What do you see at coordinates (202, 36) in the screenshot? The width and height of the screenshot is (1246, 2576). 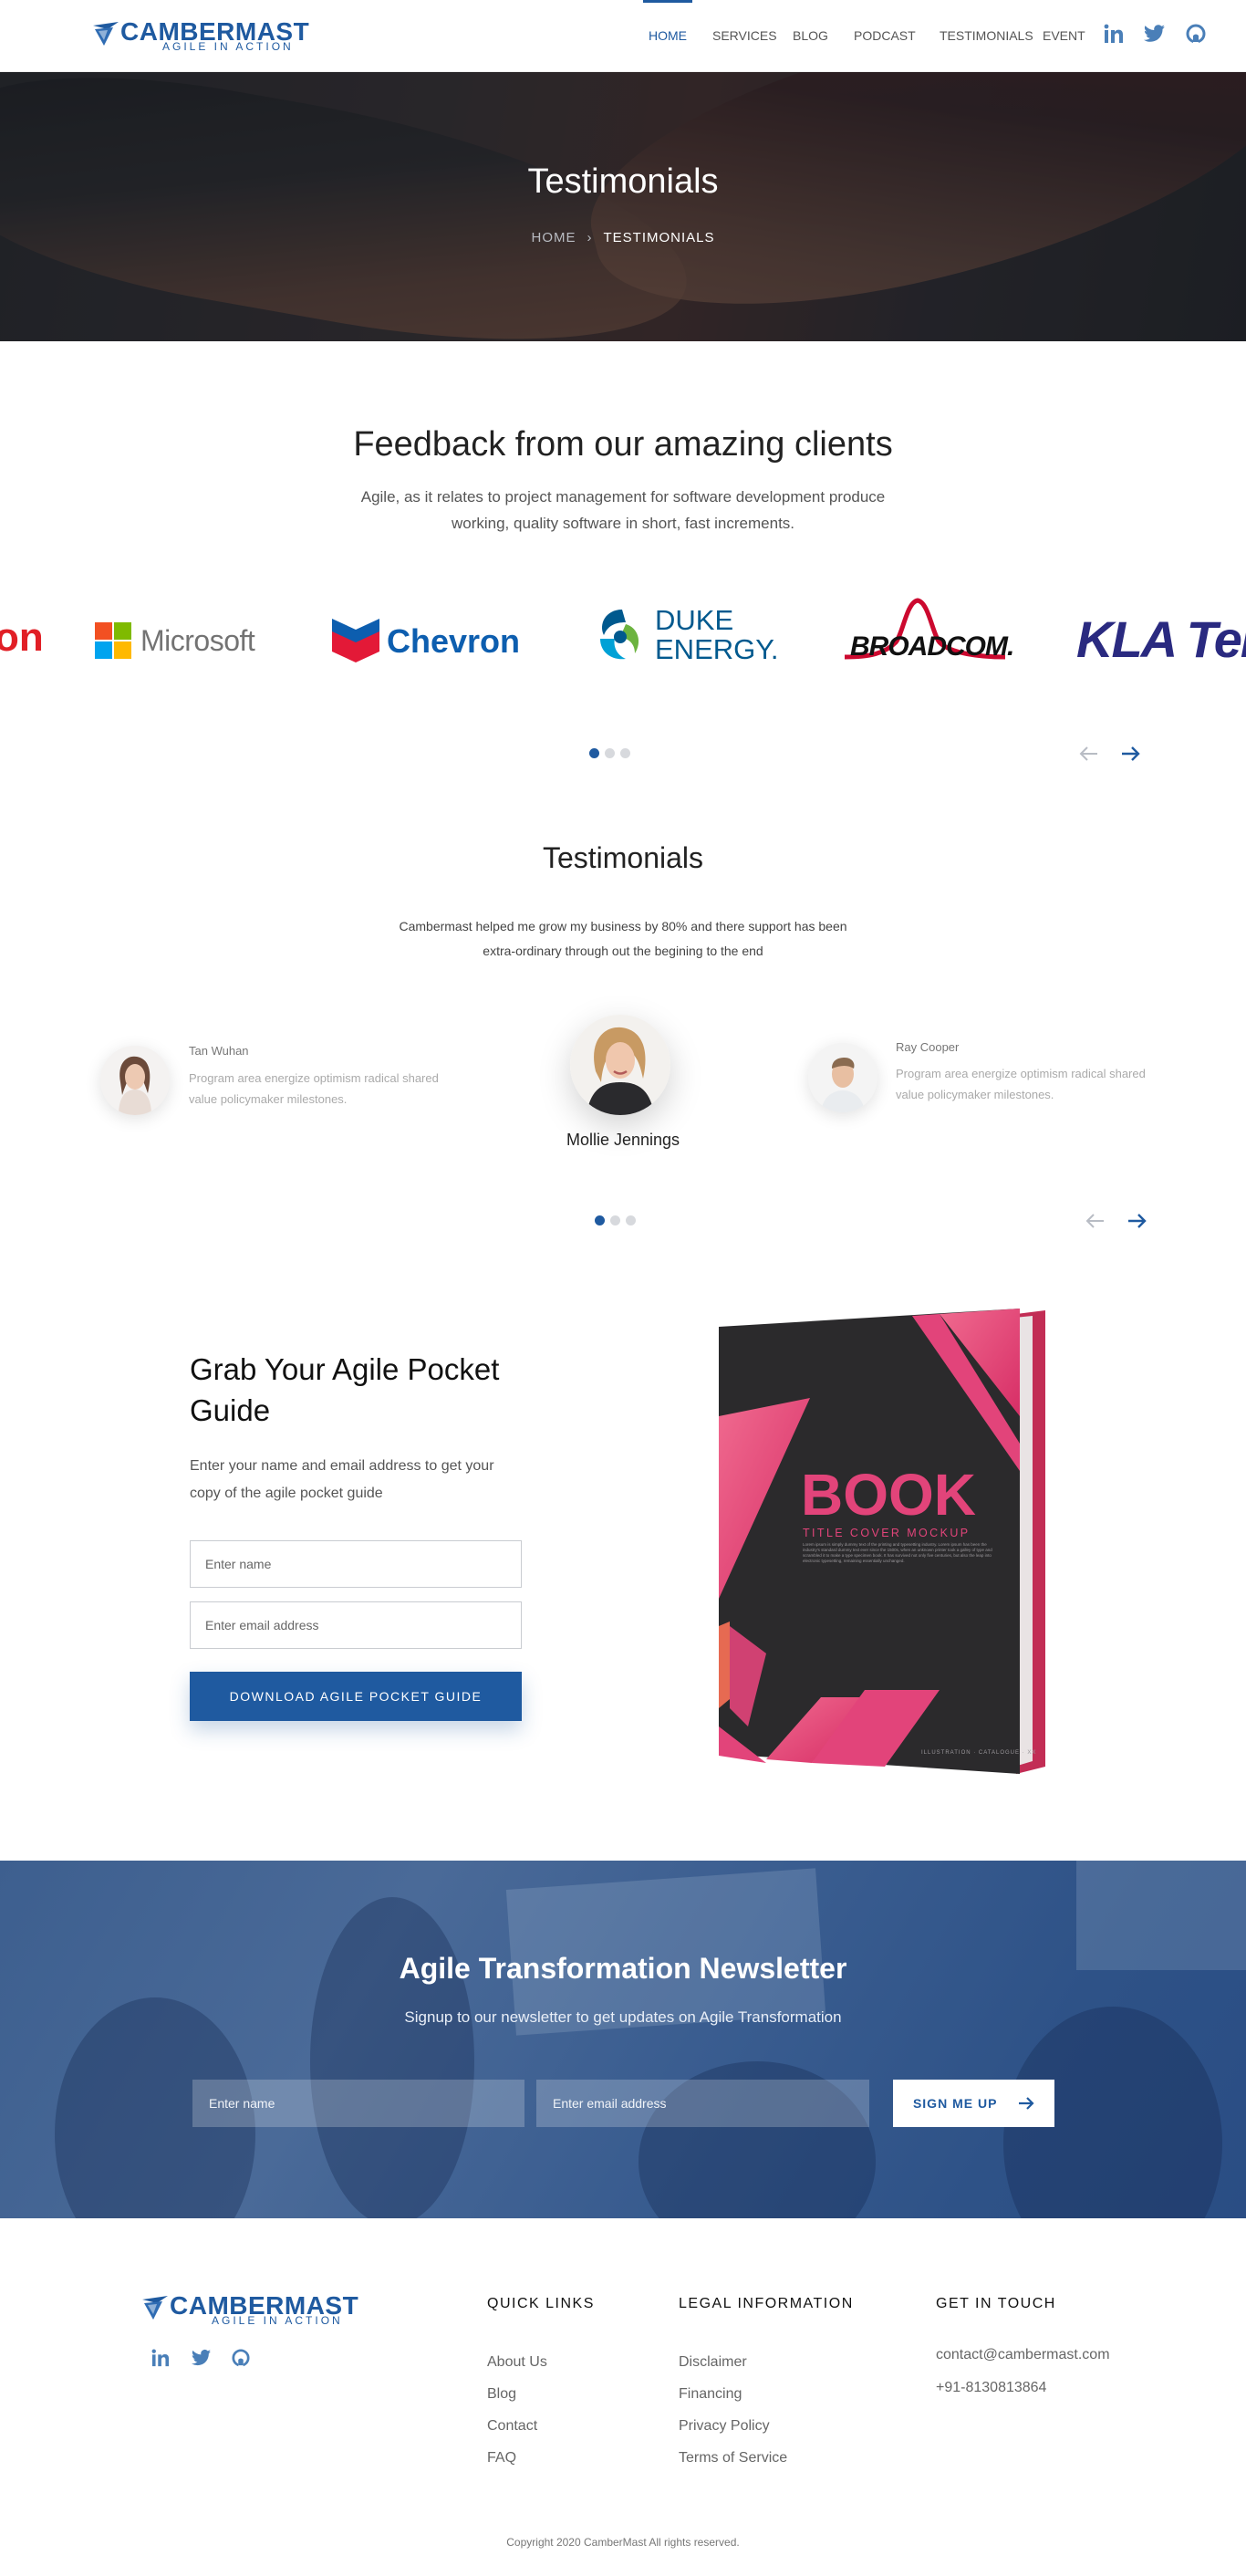 I see `brand-logo: CAMBERMAST AGILE IN ACTION` at bounding box center [202, 36].